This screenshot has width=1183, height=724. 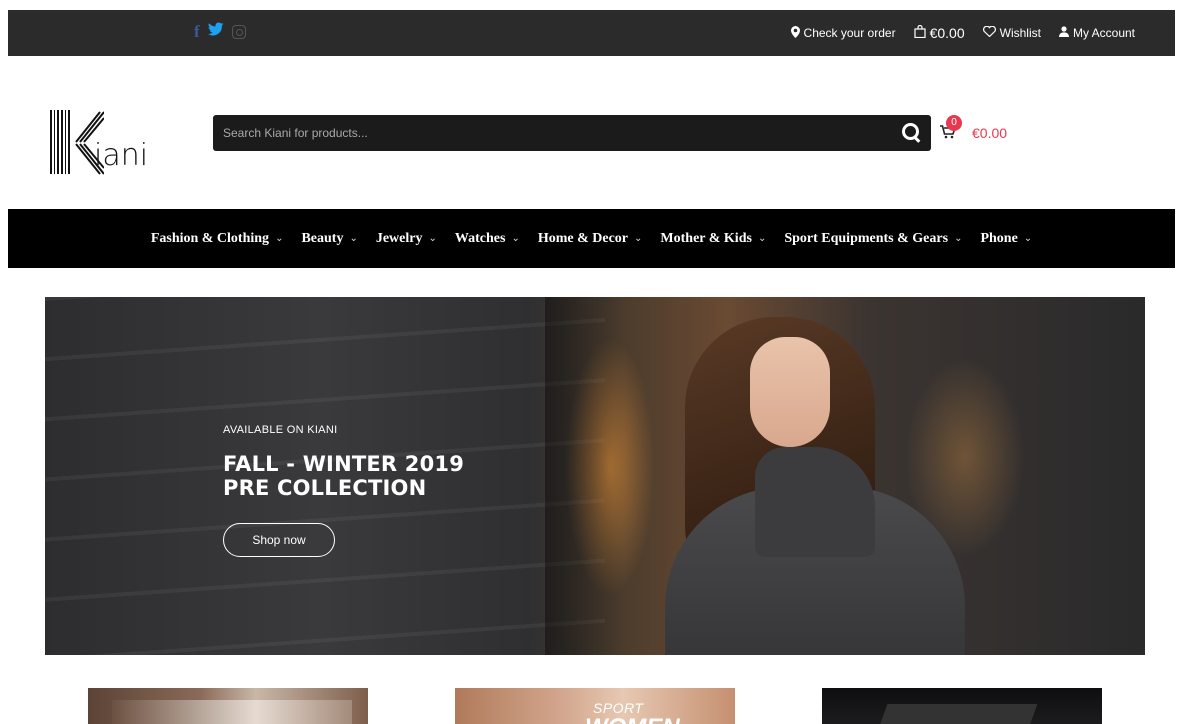 I want to click on cart-icon: 0, so click(x=951, y=128).